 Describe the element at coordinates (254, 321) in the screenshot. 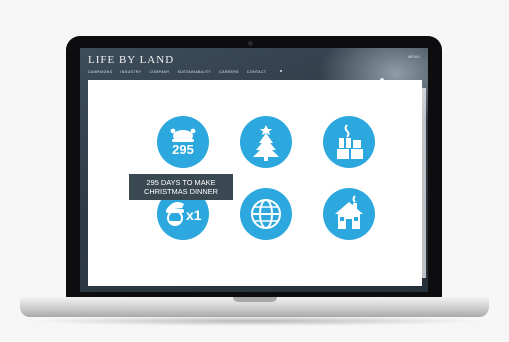

I see `laptop-shadow` at that location.